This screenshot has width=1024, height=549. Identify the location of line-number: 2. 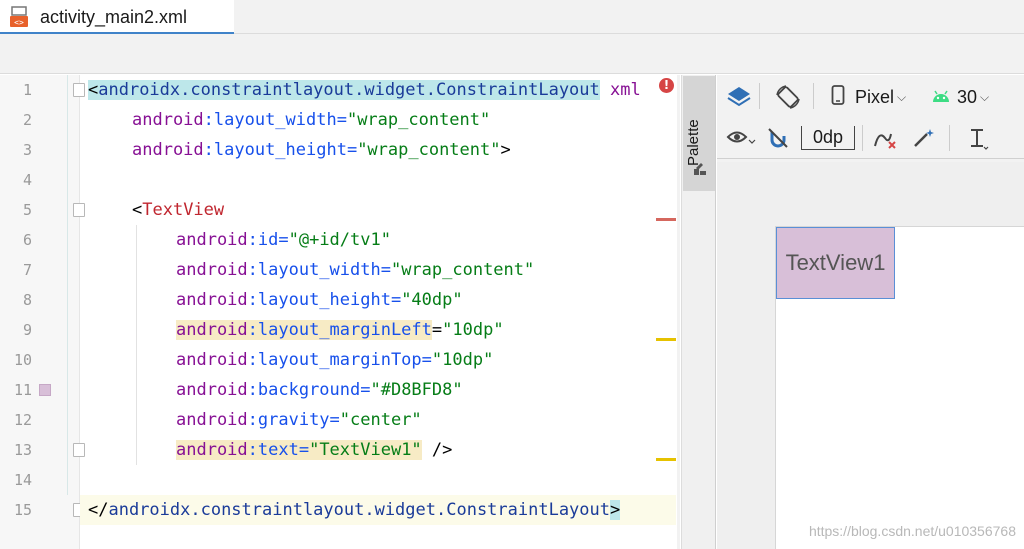
(27, 120).